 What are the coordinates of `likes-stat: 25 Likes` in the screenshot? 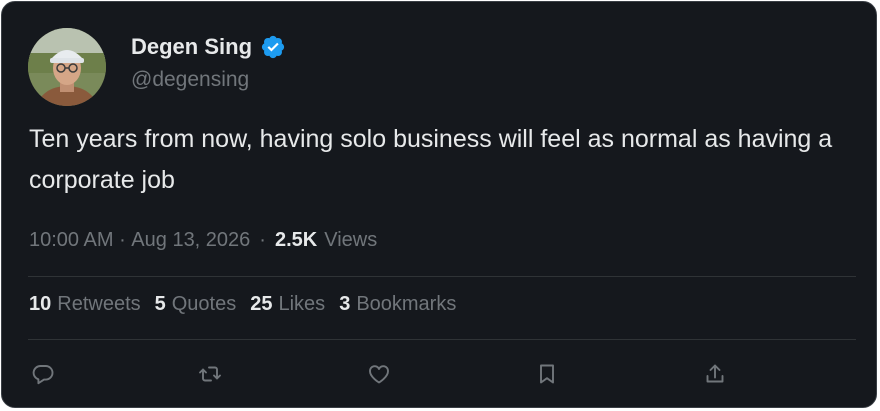 It's located at (287, 304).